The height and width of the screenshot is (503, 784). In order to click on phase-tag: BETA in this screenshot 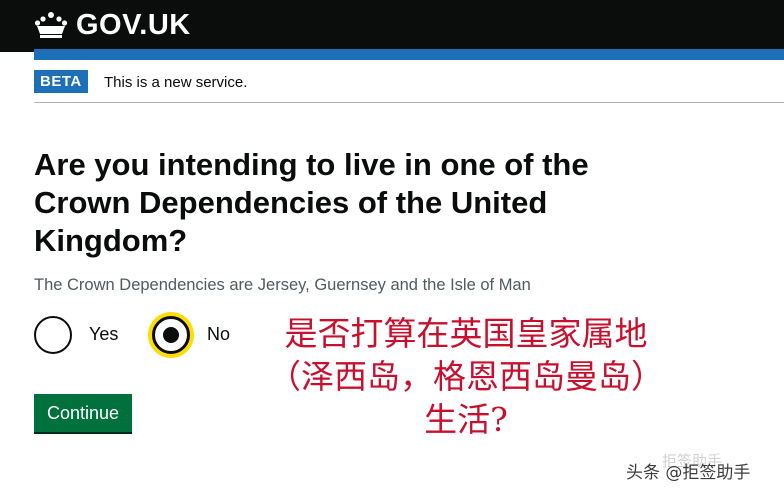, I will do `click(61, 81)`.